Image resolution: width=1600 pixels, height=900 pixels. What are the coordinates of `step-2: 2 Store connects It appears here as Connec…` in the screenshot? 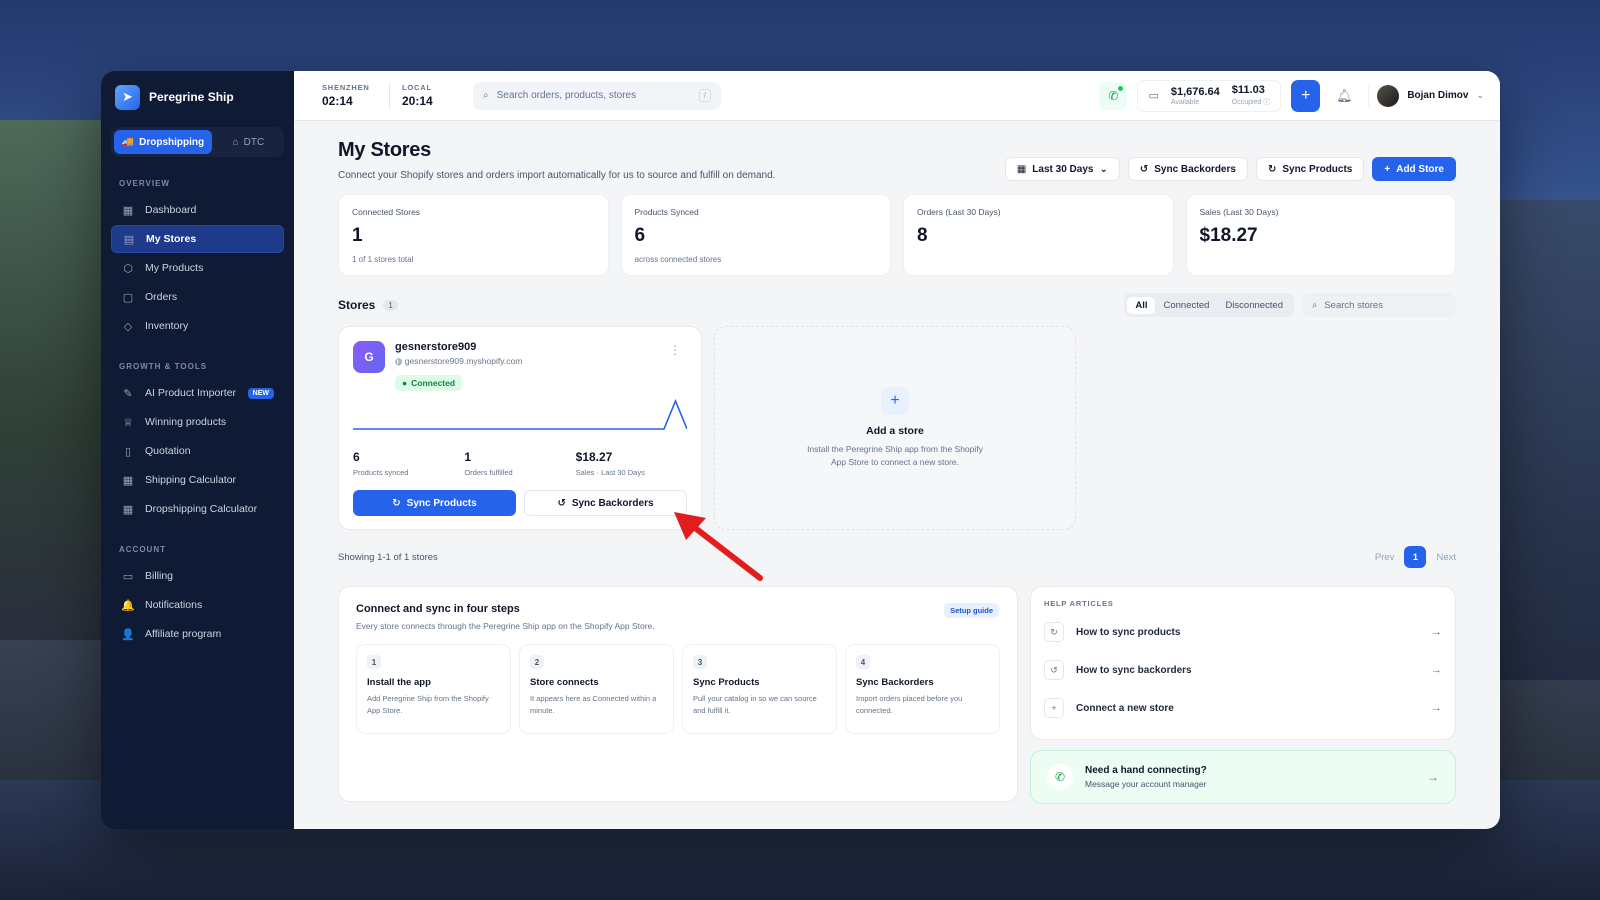 It's located at (596, 689).